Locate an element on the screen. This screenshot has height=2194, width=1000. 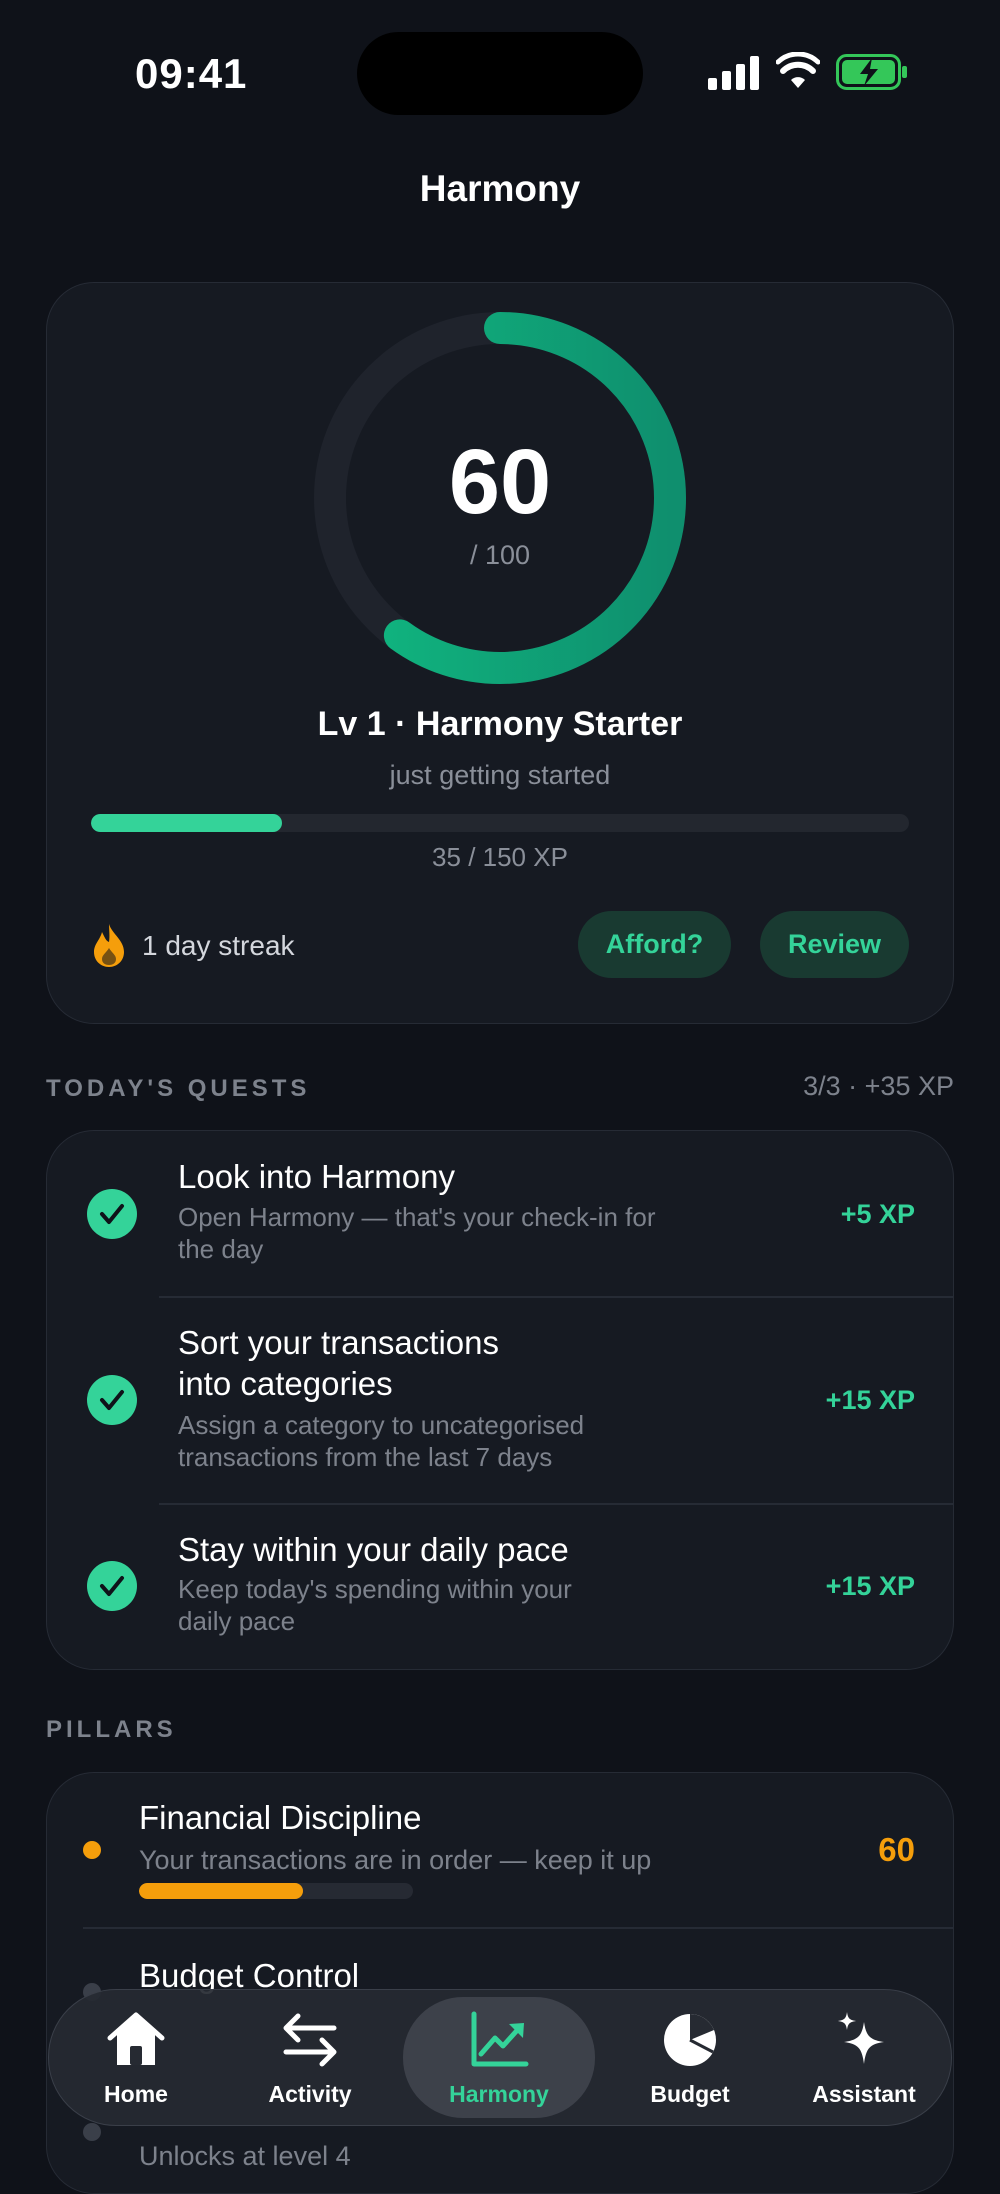
tab-harmony: Harmony is located at coordinates (499, 2057).